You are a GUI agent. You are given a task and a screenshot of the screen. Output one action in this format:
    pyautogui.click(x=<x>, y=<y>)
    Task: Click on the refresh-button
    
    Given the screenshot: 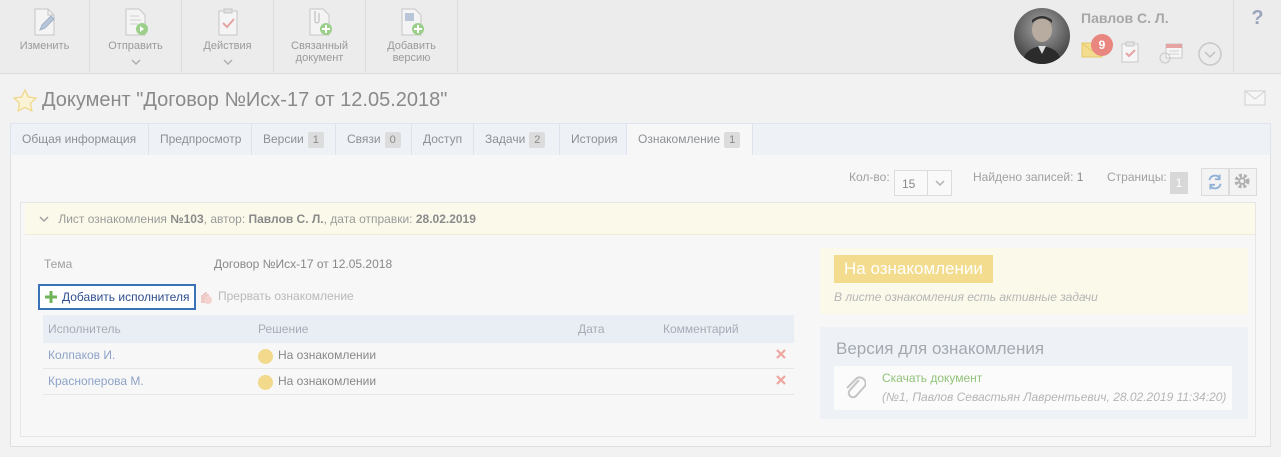 What is the action you would take?
    pyautogui.click(x=1215, y=182)
    